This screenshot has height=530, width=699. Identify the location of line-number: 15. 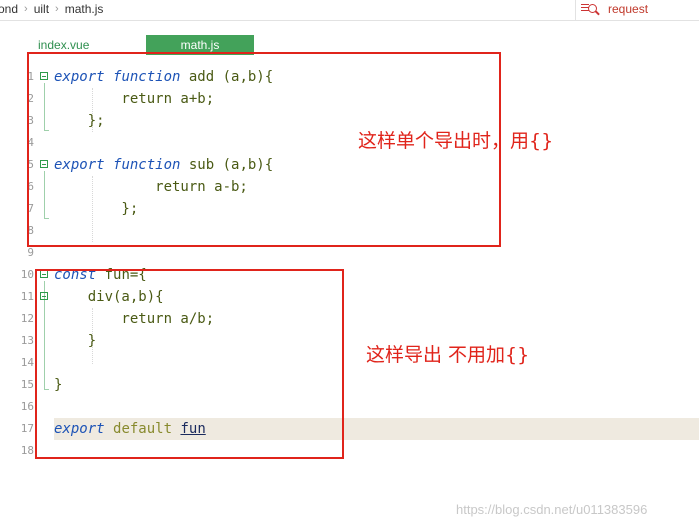
(27, 384).